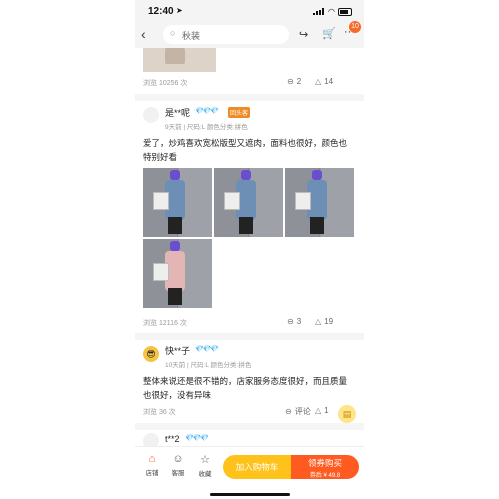  I want to click on comment-button: ⊖ 2, so click(294, 81).